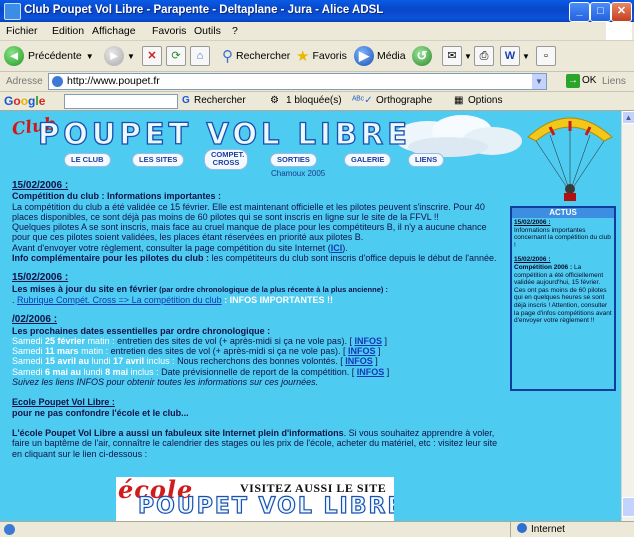 The width and height of the screenshot is (634, 537). I want to click on nav-liens: LIENS, so click(426, 160).